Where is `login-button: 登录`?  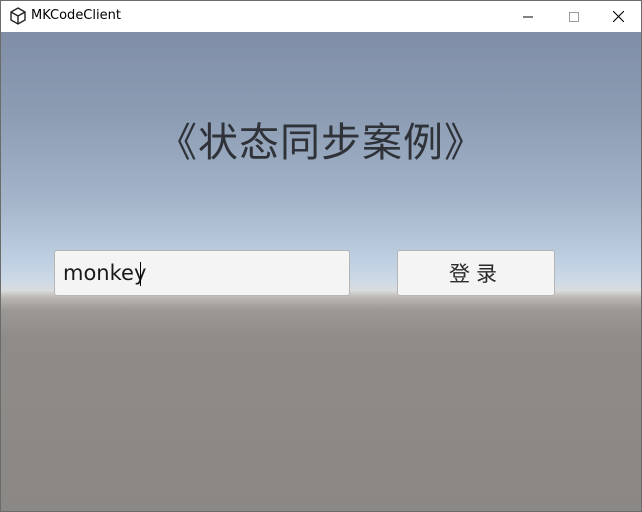 login-button: 登录 is located at coordinates (476, 273).